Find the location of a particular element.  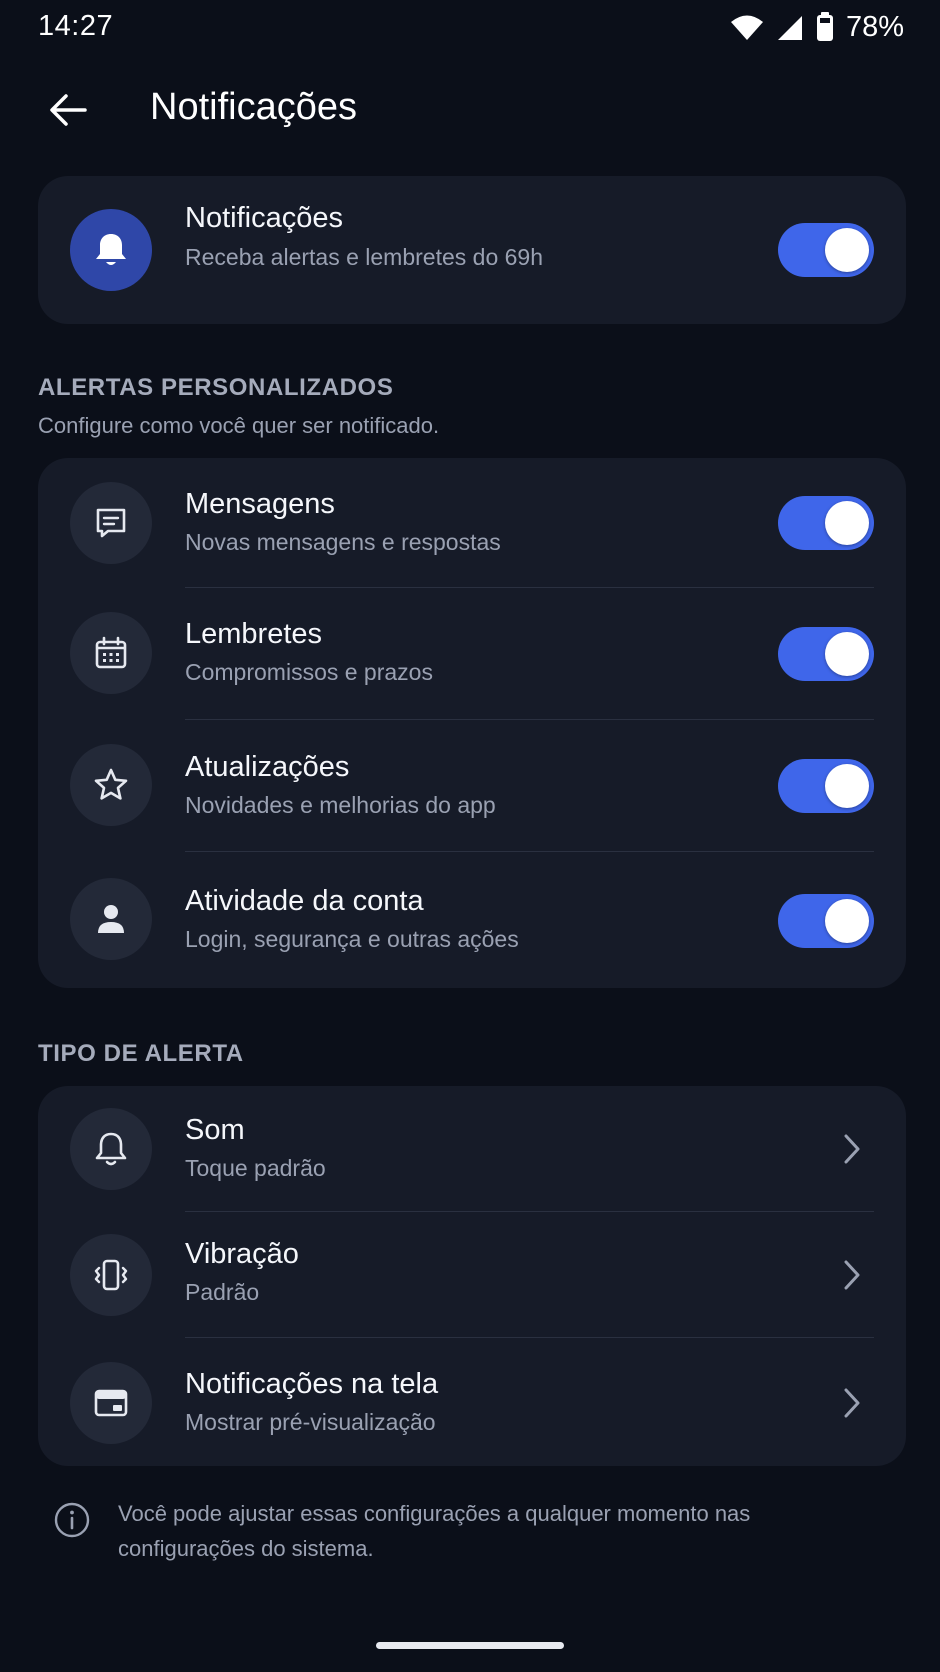

alert-title-updates: Atualizações is located at coordinates (267, 767).